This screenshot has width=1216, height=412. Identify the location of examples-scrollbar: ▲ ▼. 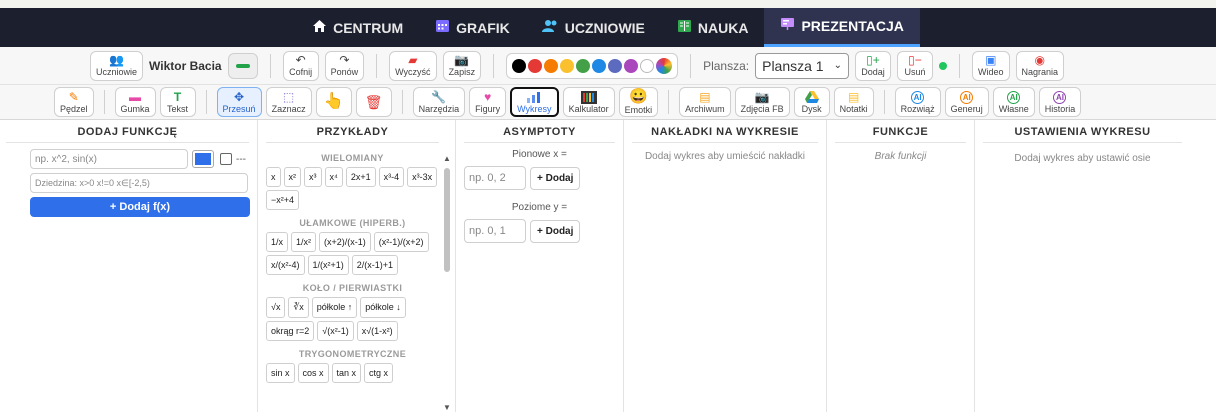
(447, 283).